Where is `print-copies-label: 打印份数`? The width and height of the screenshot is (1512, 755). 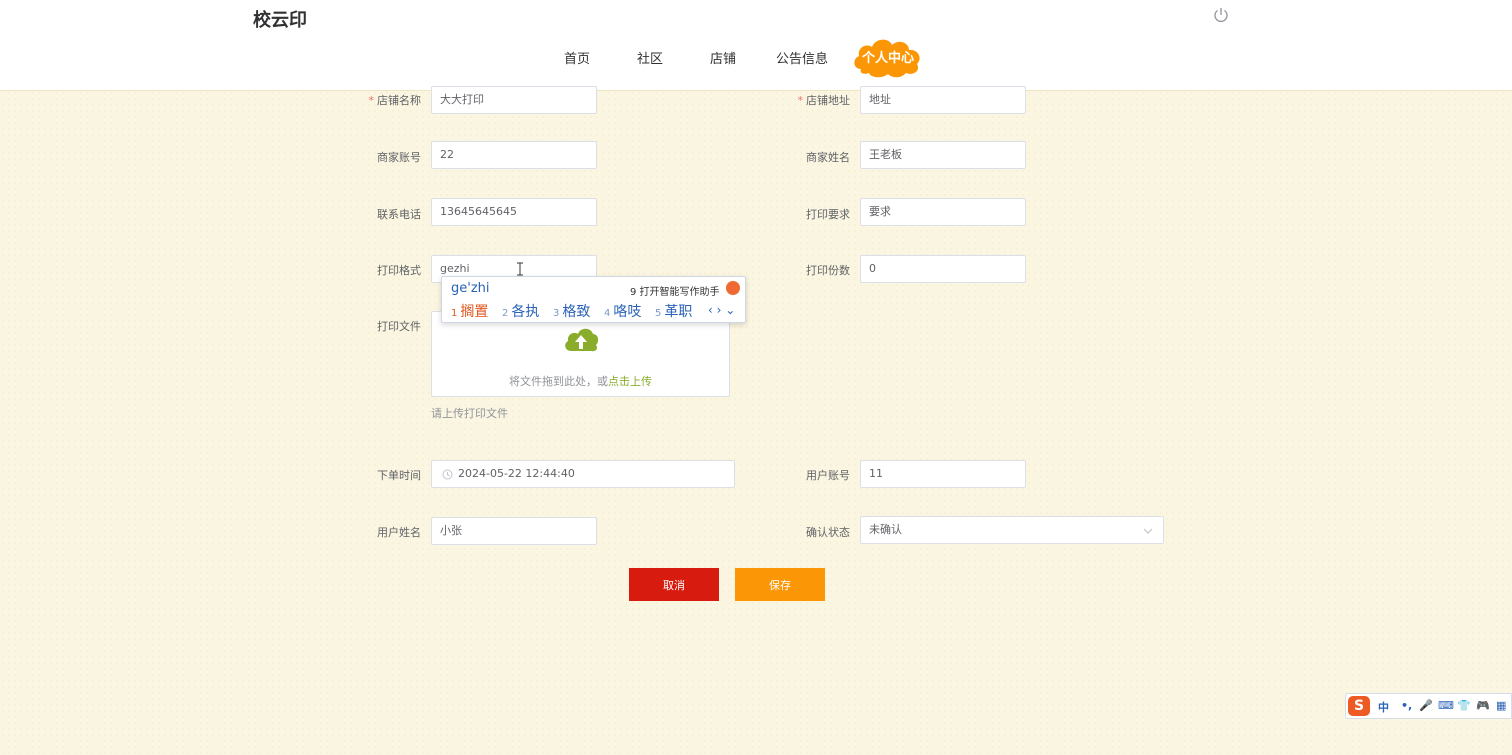 print-copies-label: 打印份数 is located at coordinates (828, 270).